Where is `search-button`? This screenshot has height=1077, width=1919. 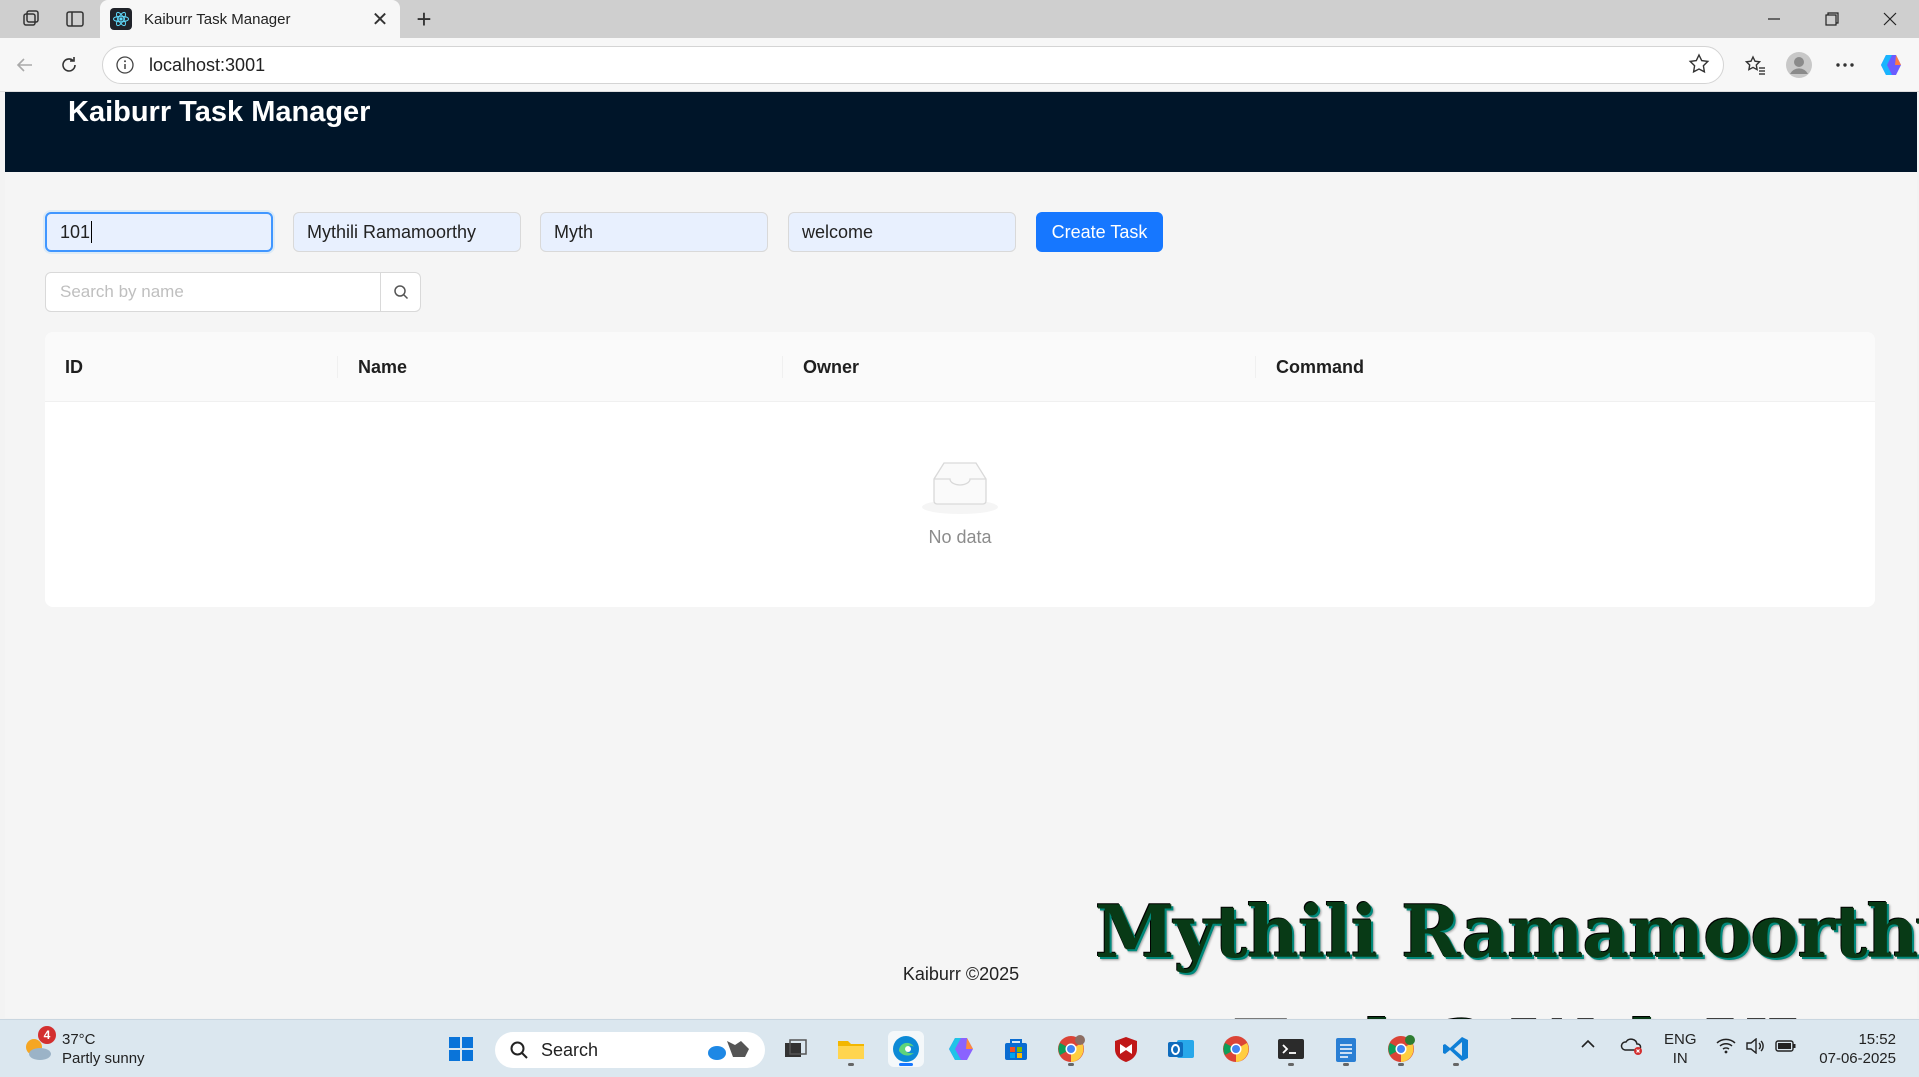 search-button is located at coordinates (401, 292).